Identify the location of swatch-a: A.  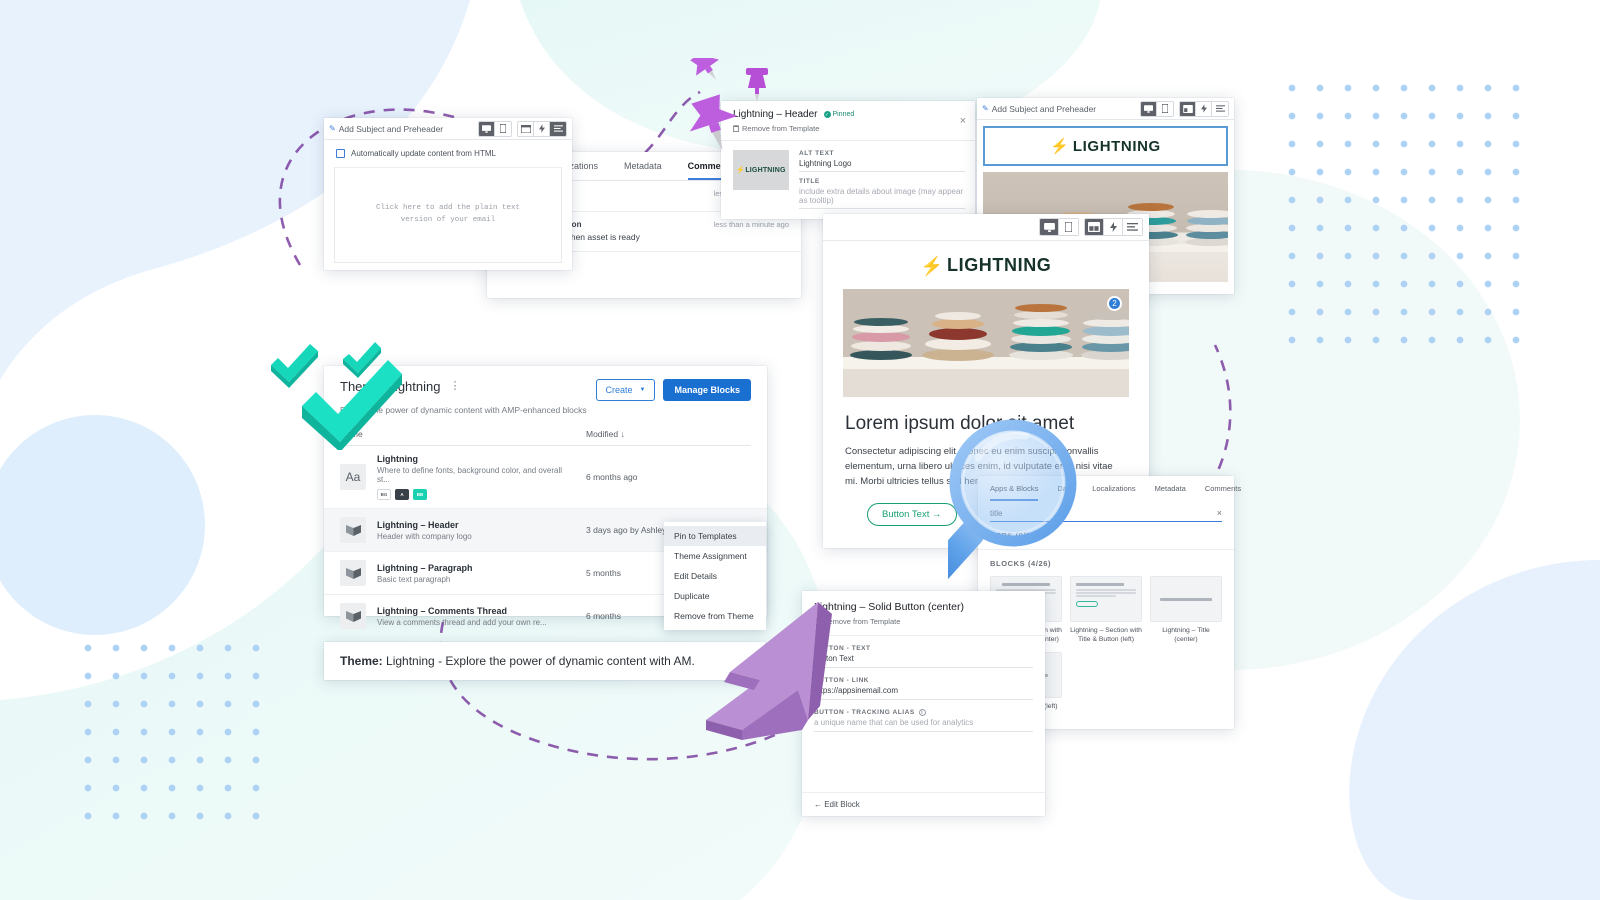
(402, 494).